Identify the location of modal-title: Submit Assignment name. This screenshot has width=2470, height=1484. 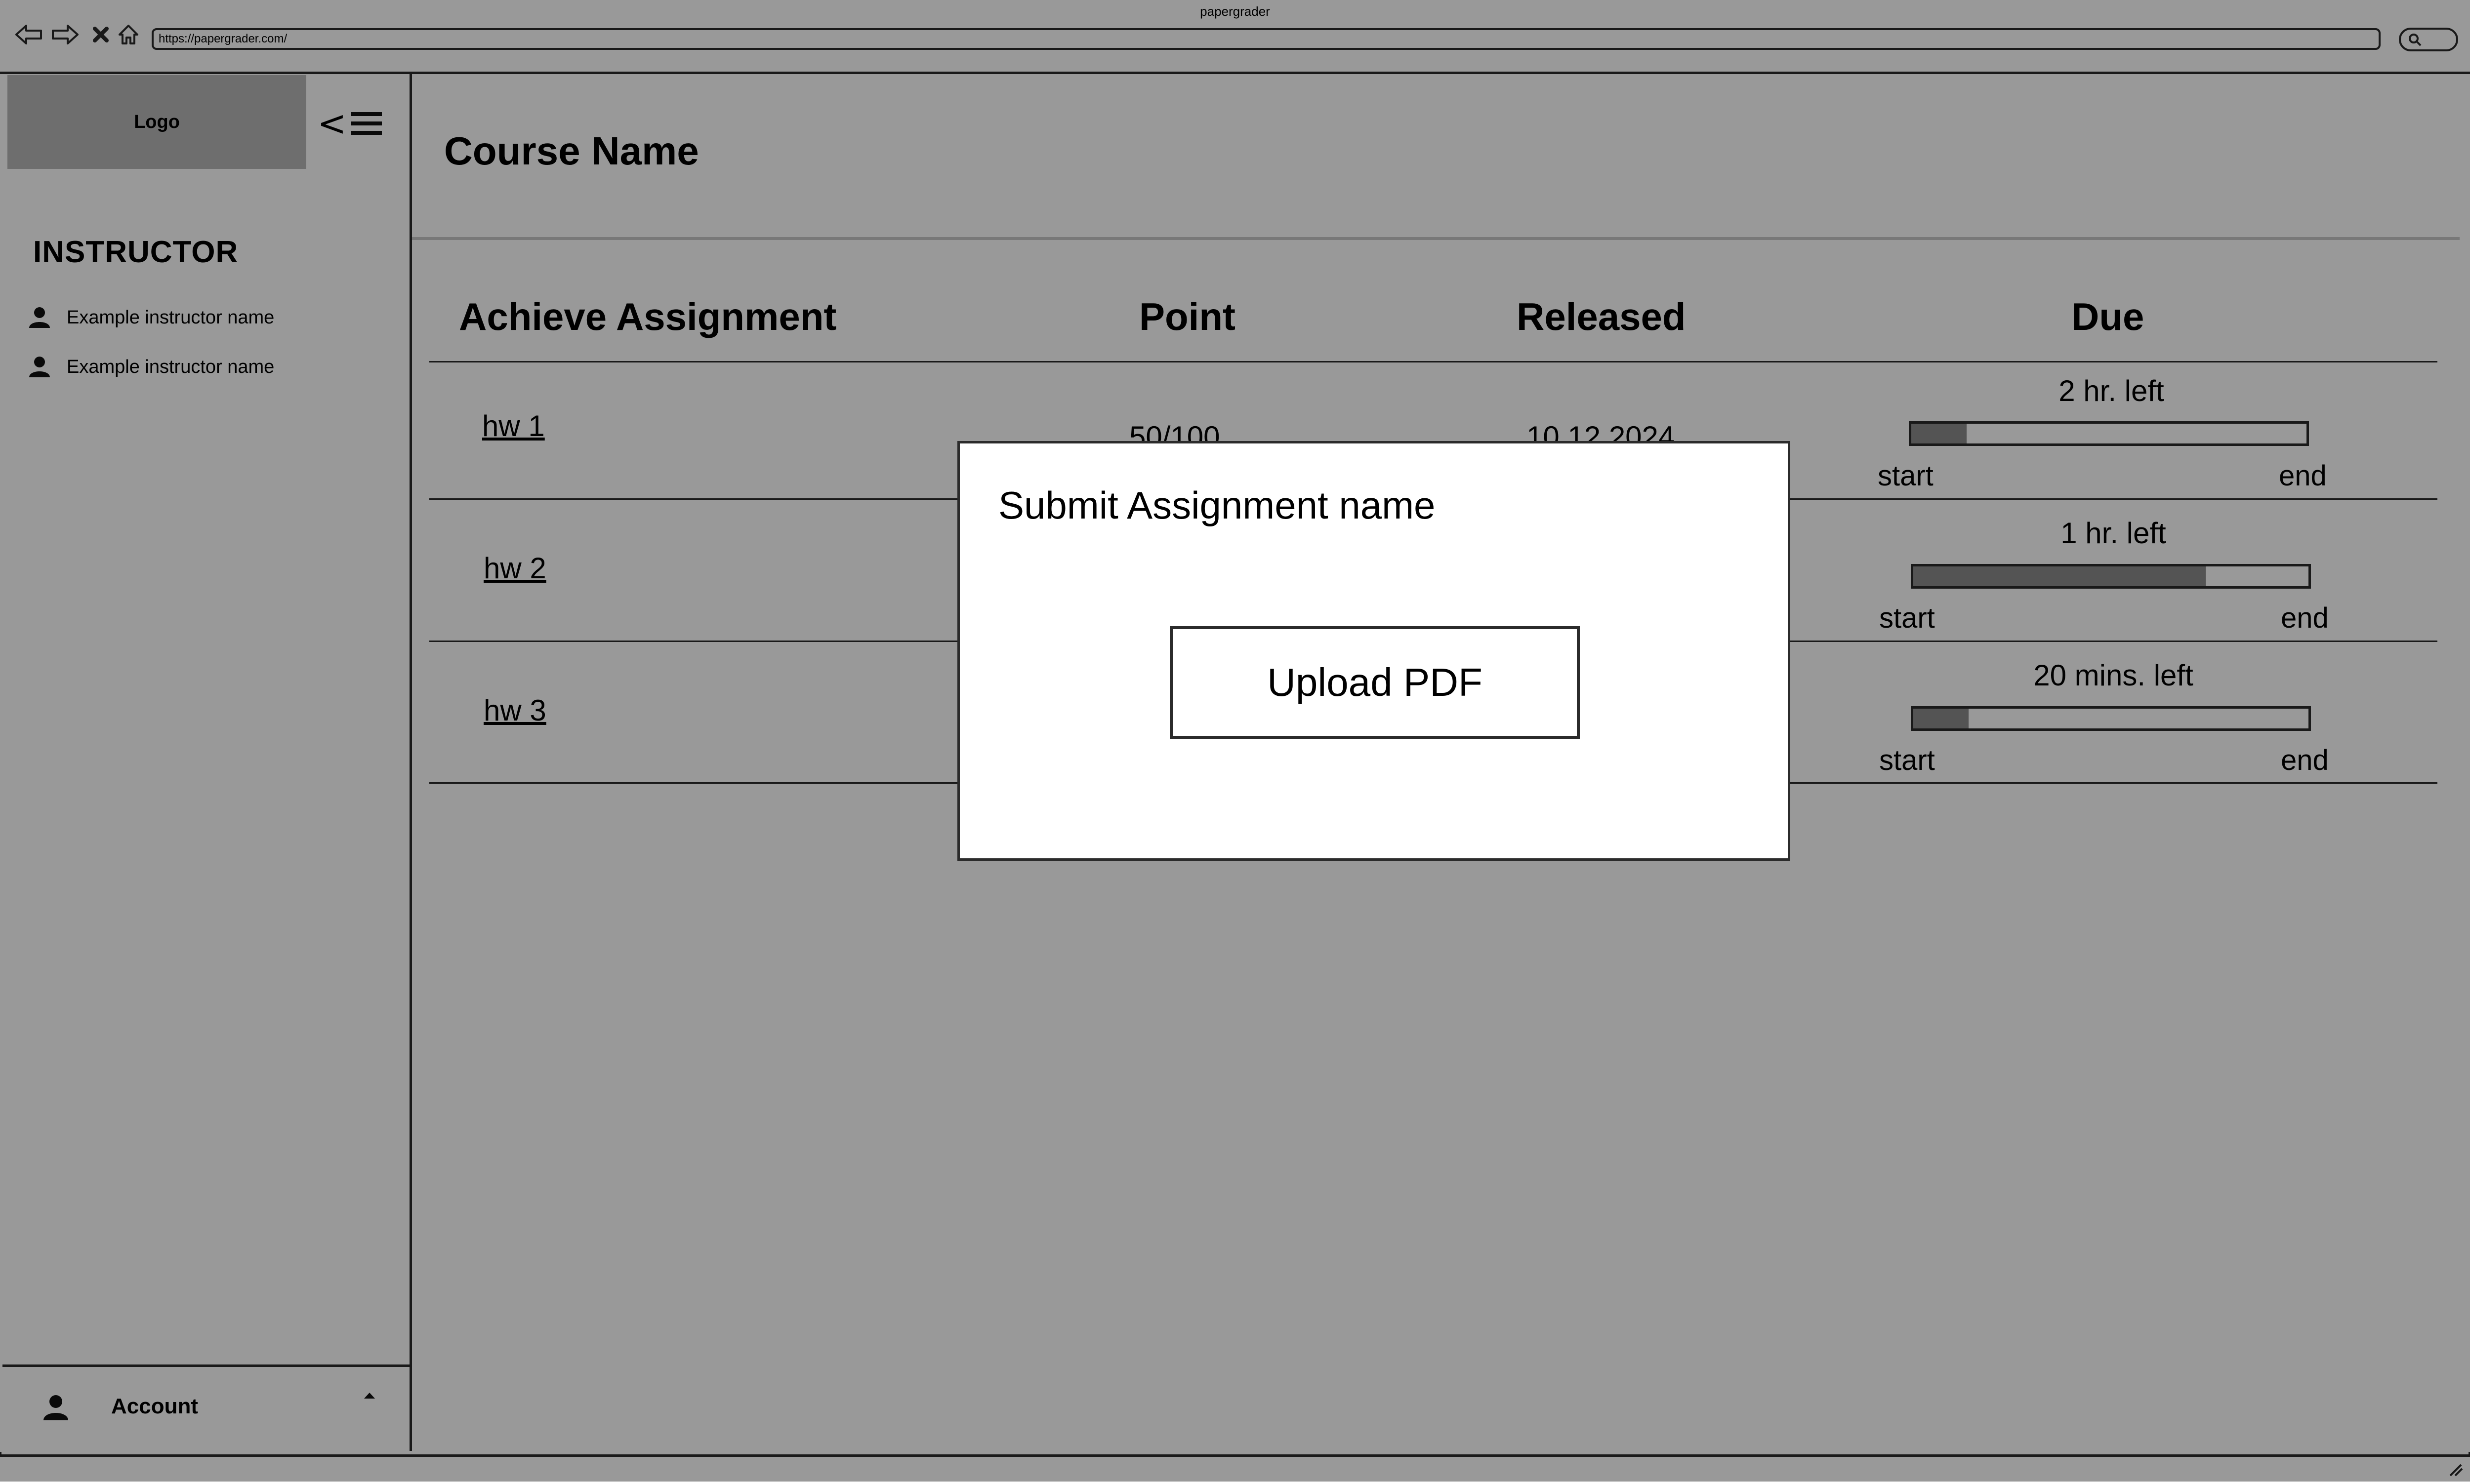
(1217, 505).